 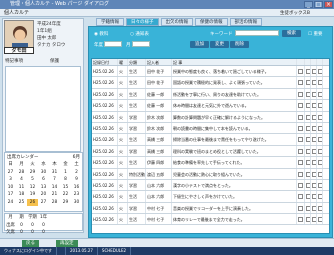 What do you see at coordinates (10, 188) in the screenshot?
I see `calendar-day: 10` at bounding box center [10, 188].